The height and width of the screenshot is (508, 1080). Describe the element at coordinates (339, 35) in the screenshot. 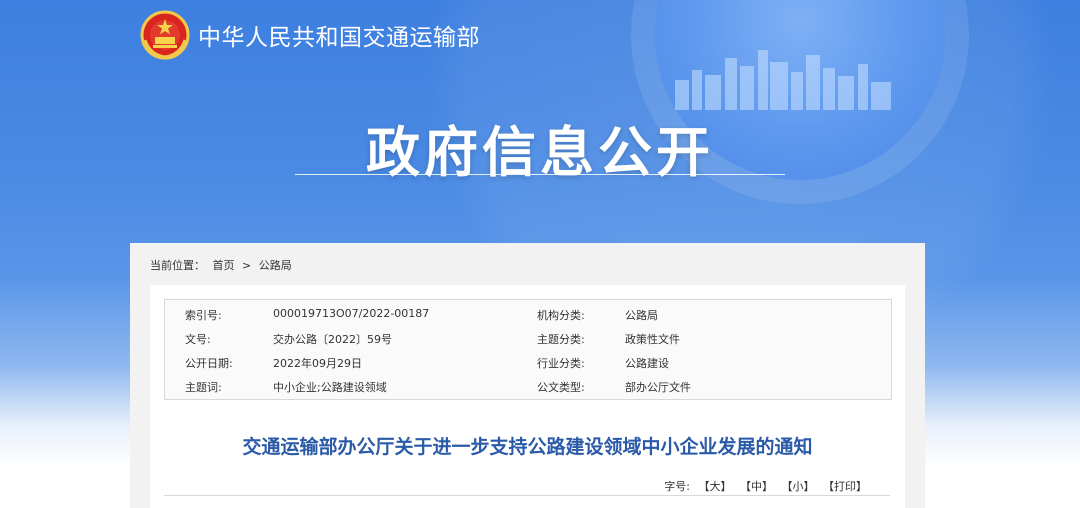

I see `ministry-name: 中华人民共和国交通运输部` at that location.